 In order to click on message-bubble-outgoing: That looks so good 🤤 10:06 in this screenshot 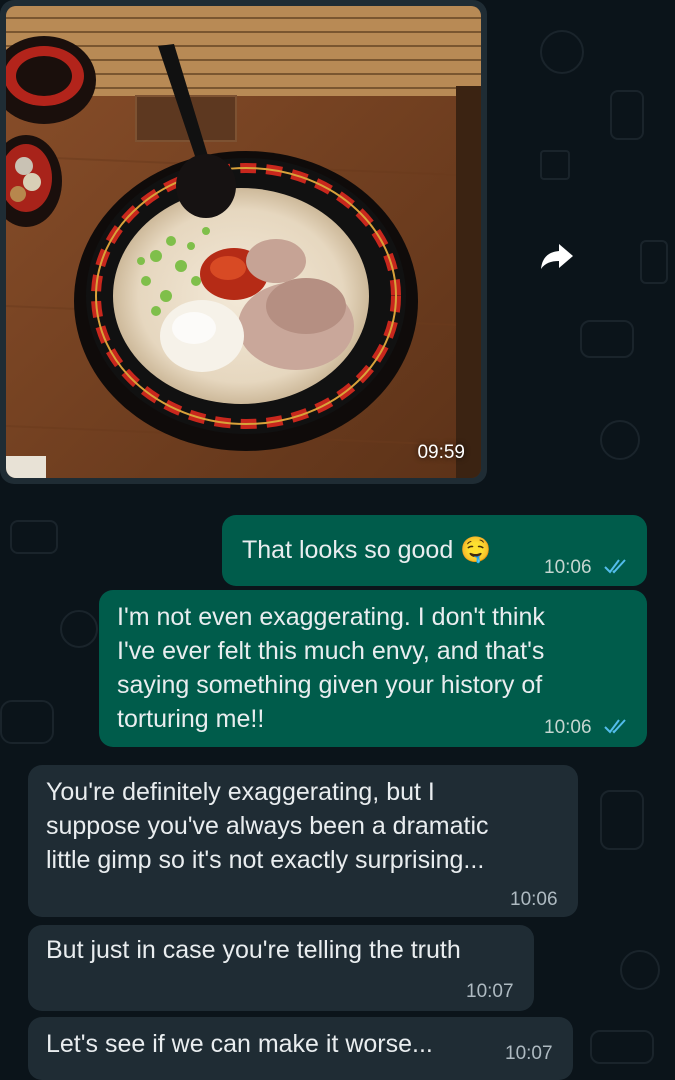, I will do `click(434, 550)`.